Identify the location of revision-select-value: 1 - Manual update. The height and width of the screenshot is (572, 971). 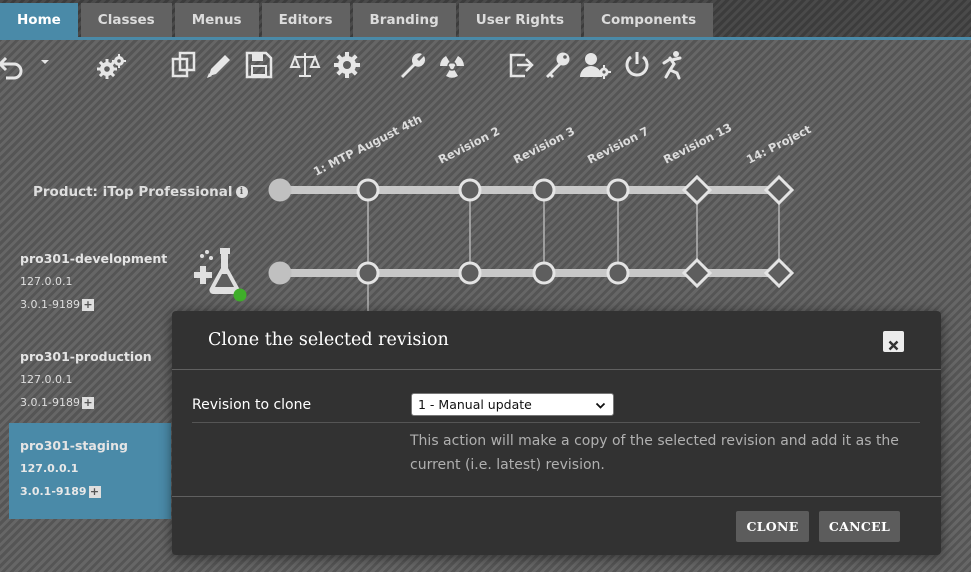
(475, 404).